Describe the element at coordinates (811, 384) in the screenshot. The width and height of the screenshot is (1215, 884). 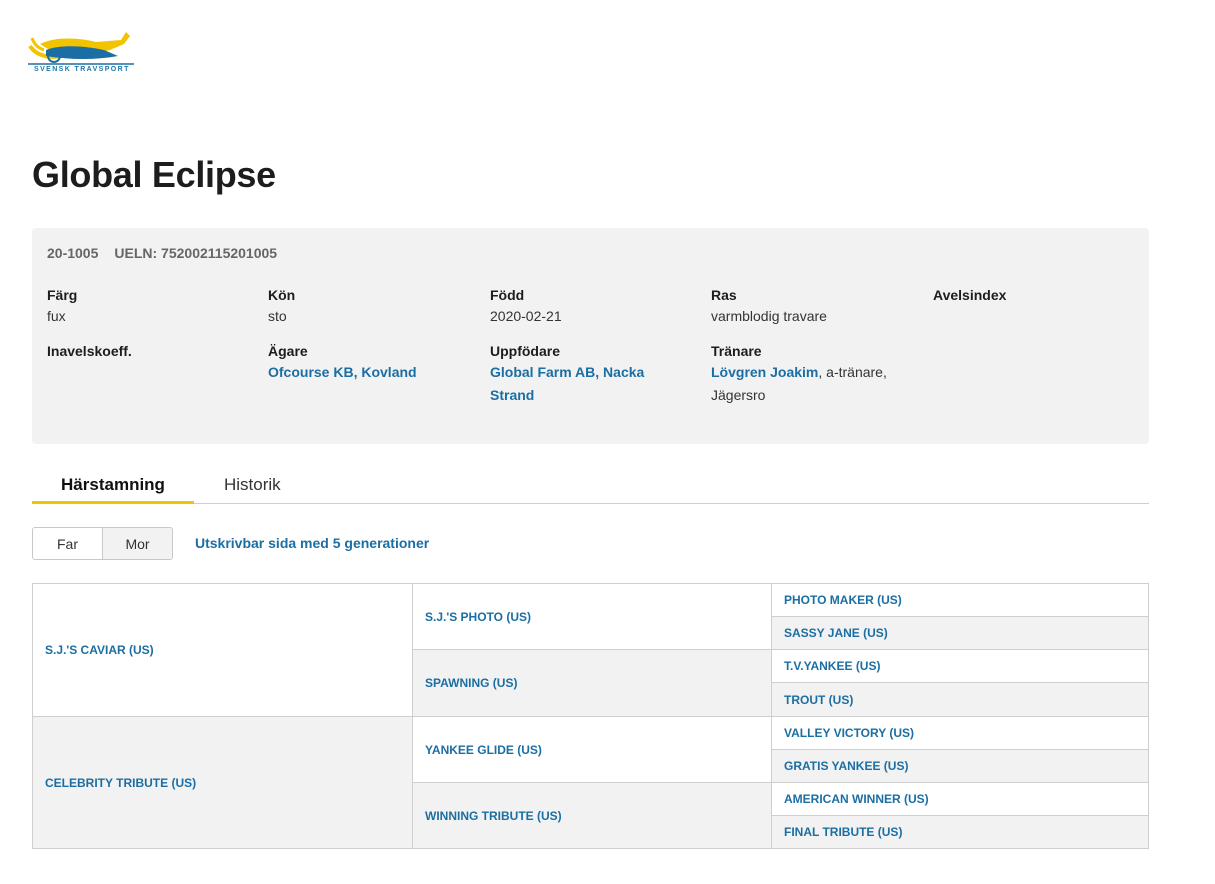
I see `trainer-value: Lövgren Joakim, a-tränare, Jägersro` at that location.